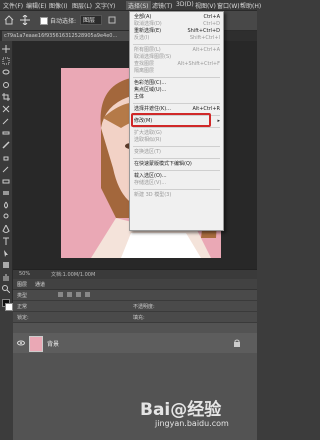 The width and height of the screenshot is (320, 440). I want to click on tab-layers: 图层, so click(22, 284).